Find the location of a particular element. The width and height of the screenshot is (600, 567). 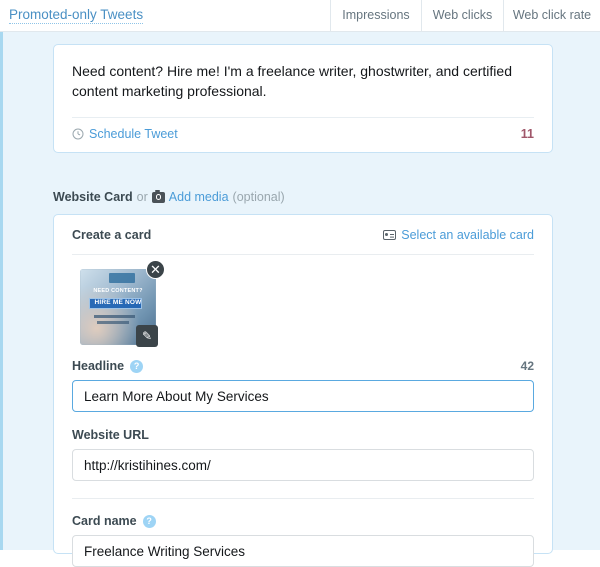

card-name-label: Card name is located at coordinates (104, 521).